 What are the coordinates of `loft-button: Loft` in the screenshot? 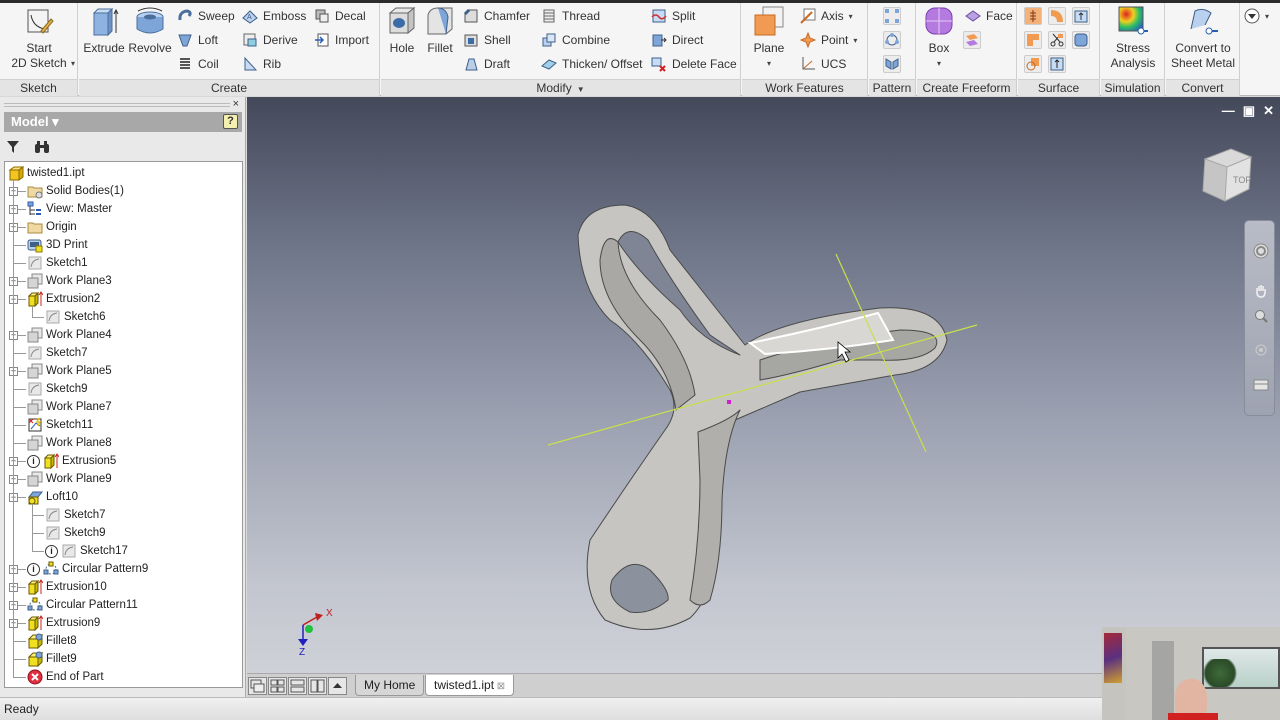 It's located at (197, 40).